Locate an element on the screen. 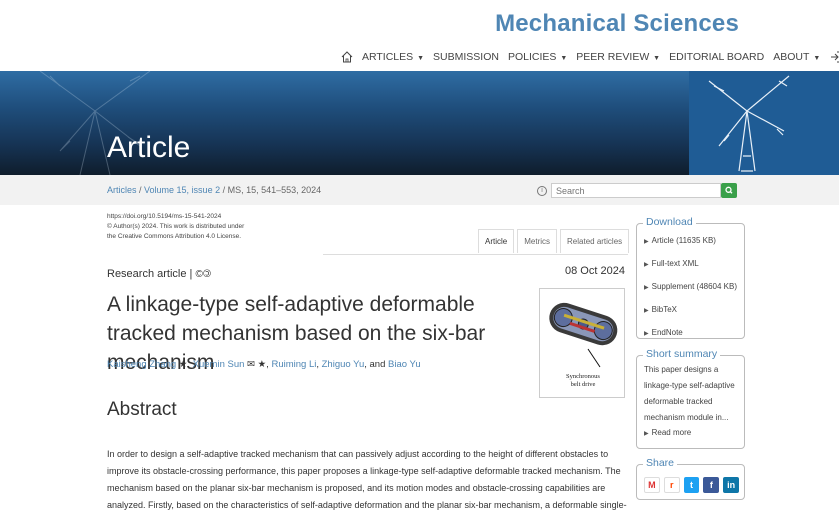 This screenshot has height=513, width=839. nav-editorial-board: EDITORIAL BOARD is located at coordinates (716, 57).